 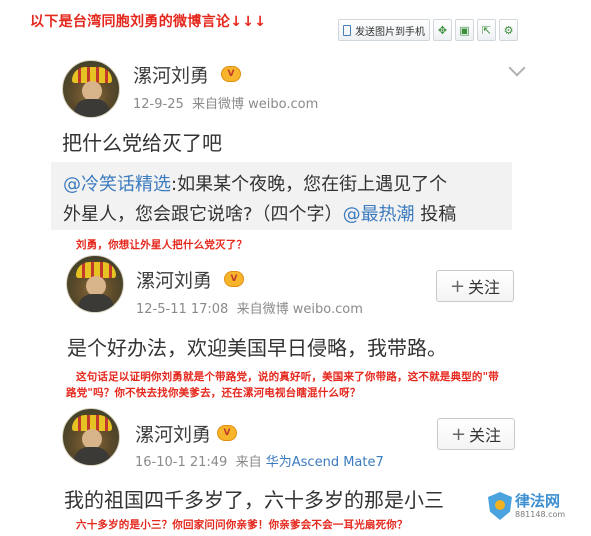 I want to click on share-icon: ⇱, so click(x=486, y=30).